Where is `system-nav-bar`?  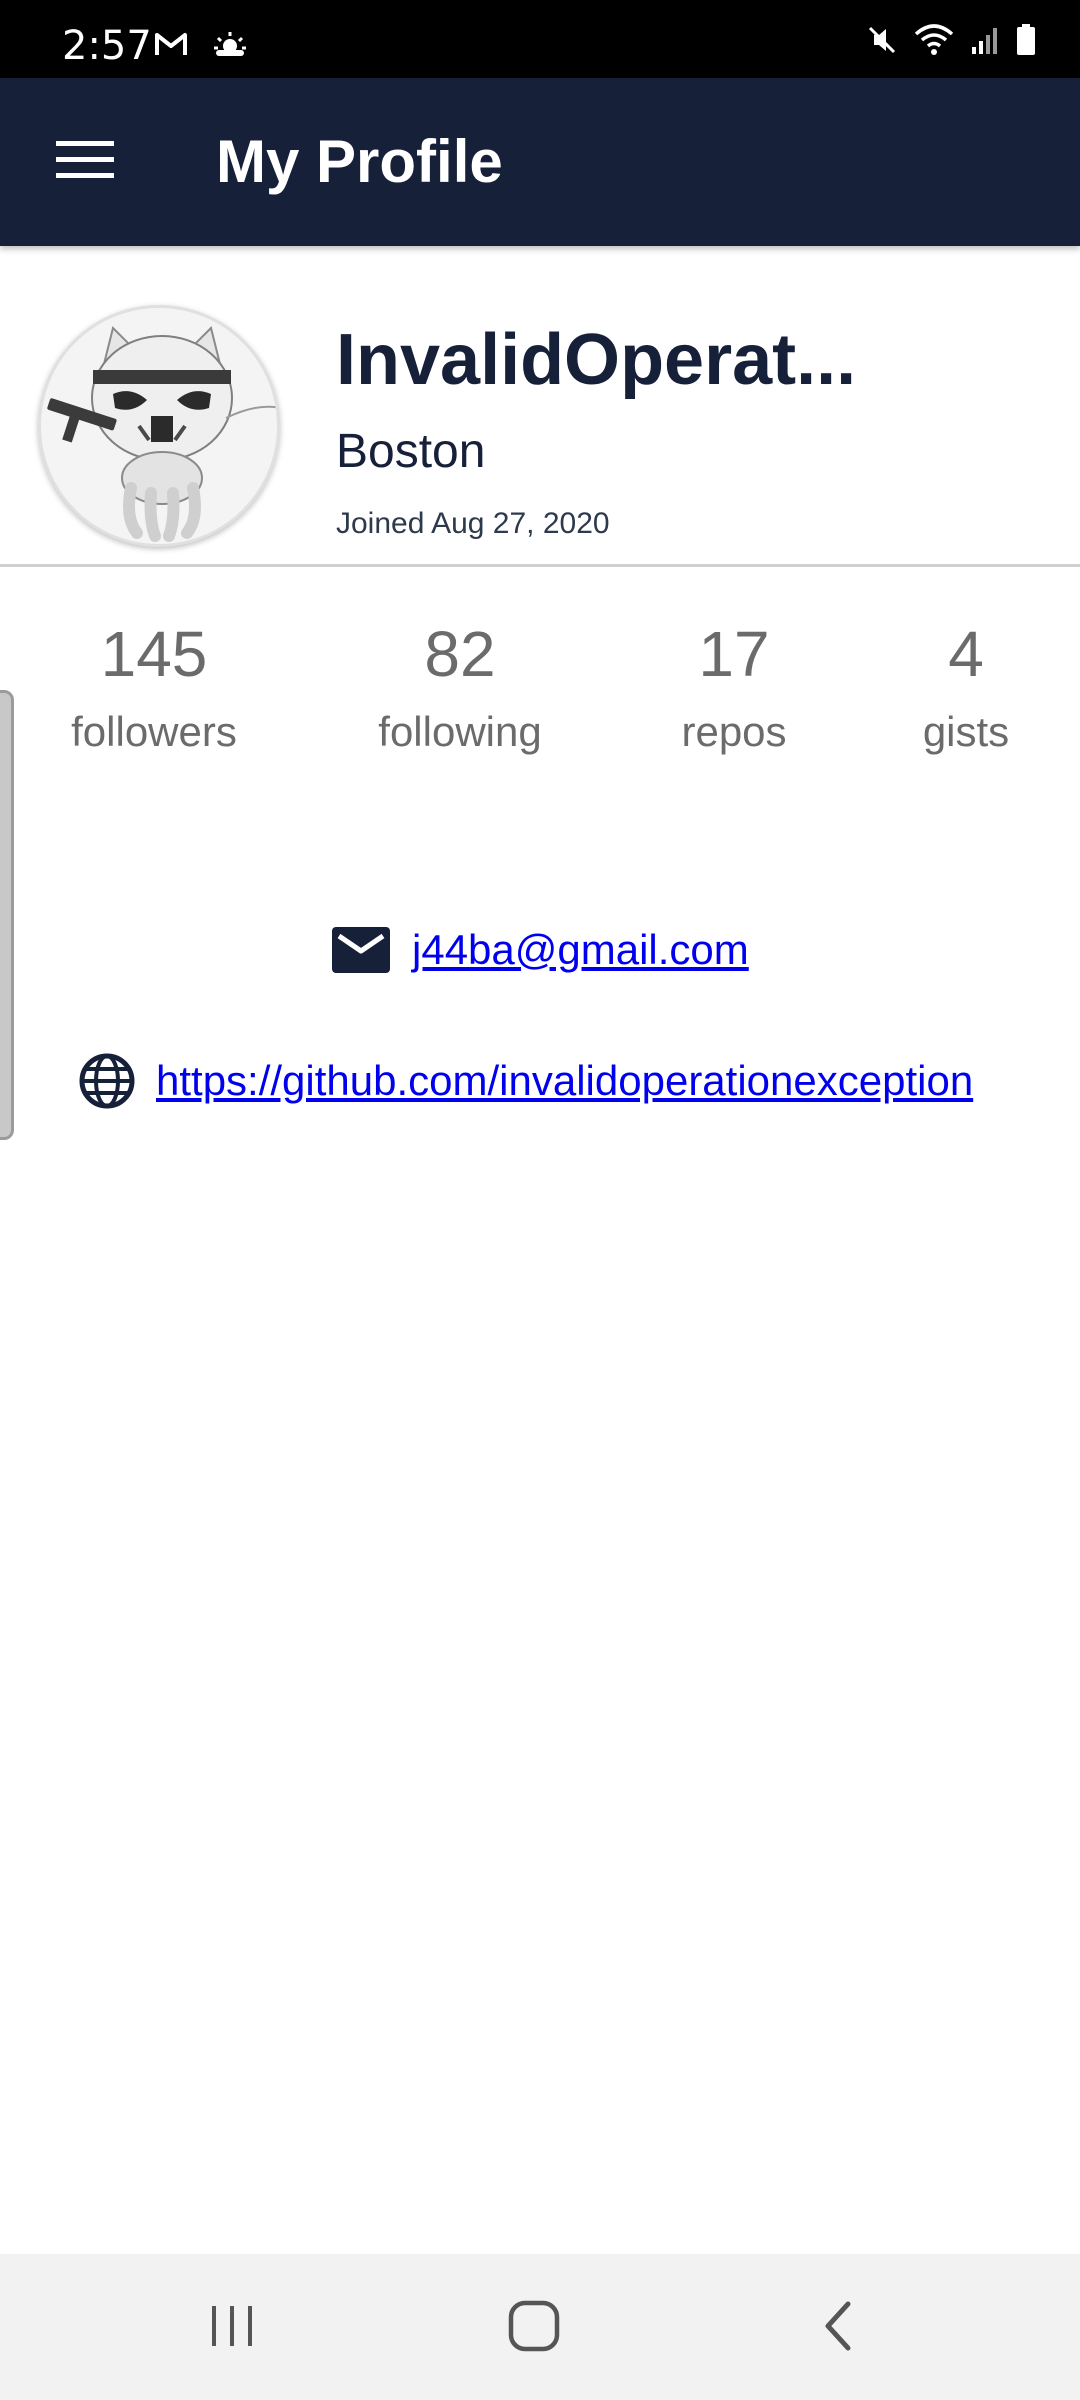 system-nav-bar is located at coordinates (540, 2327).